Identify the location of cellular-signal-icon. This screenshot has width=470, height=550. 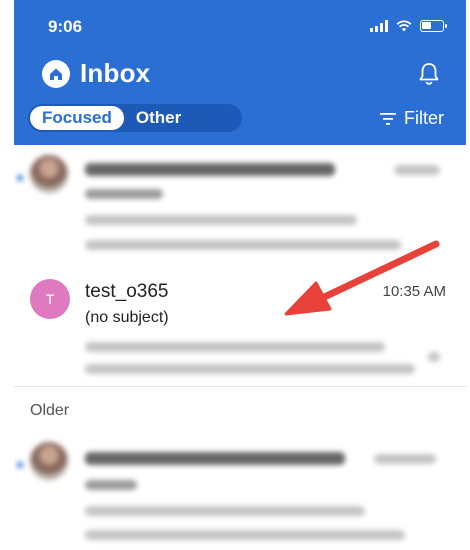
(379, 26).